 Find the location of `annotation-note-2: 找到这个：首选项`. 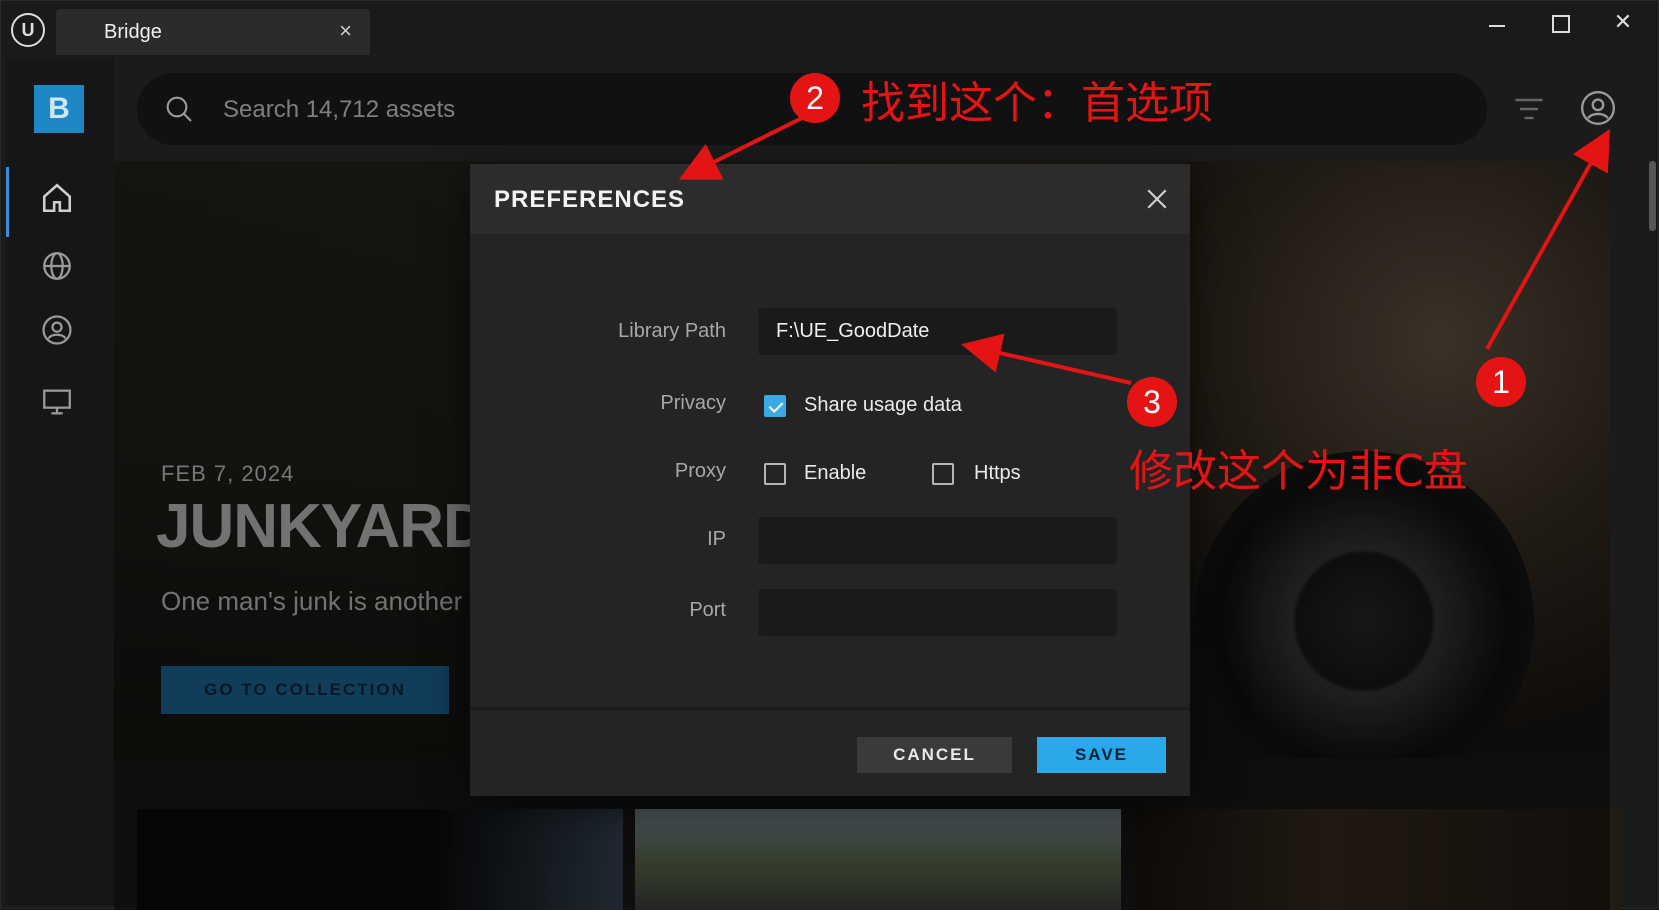

annotation-note-2: 找到这个：首选项 is located at coordinates (1037, 103).